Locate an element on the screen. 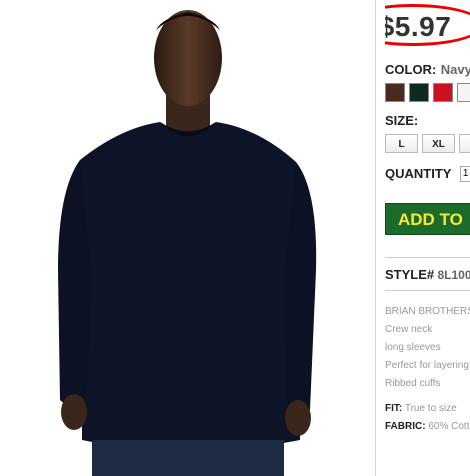 The image size is (470, 476). fit-value: True to size is located at coordinates (430, 408).